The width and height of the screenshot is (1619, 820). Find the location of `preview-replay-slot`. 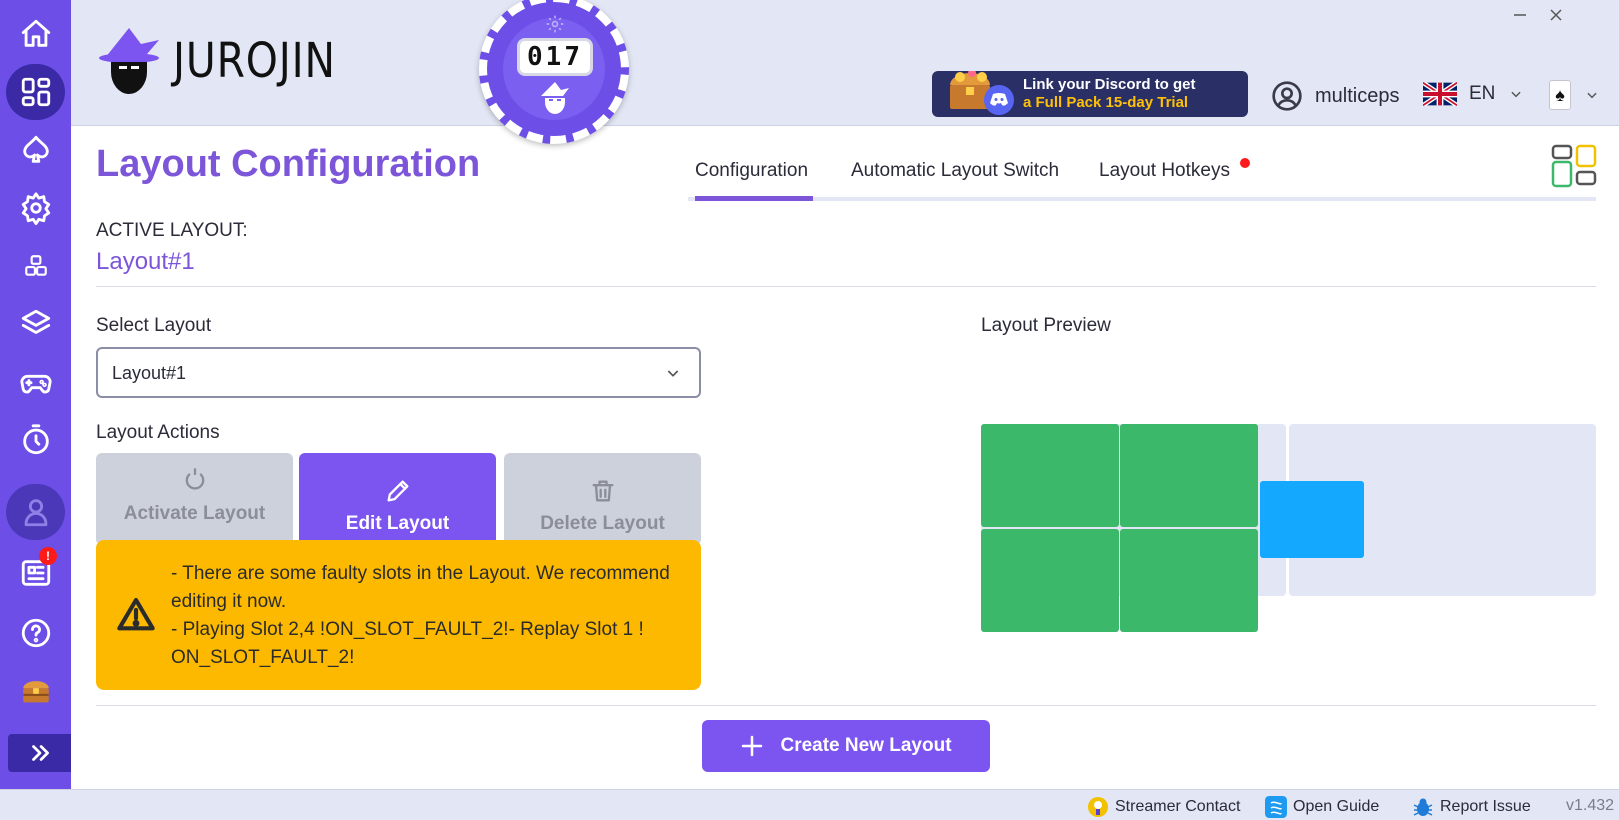

preview-replay-slot is located at coordinates (1312, 519).